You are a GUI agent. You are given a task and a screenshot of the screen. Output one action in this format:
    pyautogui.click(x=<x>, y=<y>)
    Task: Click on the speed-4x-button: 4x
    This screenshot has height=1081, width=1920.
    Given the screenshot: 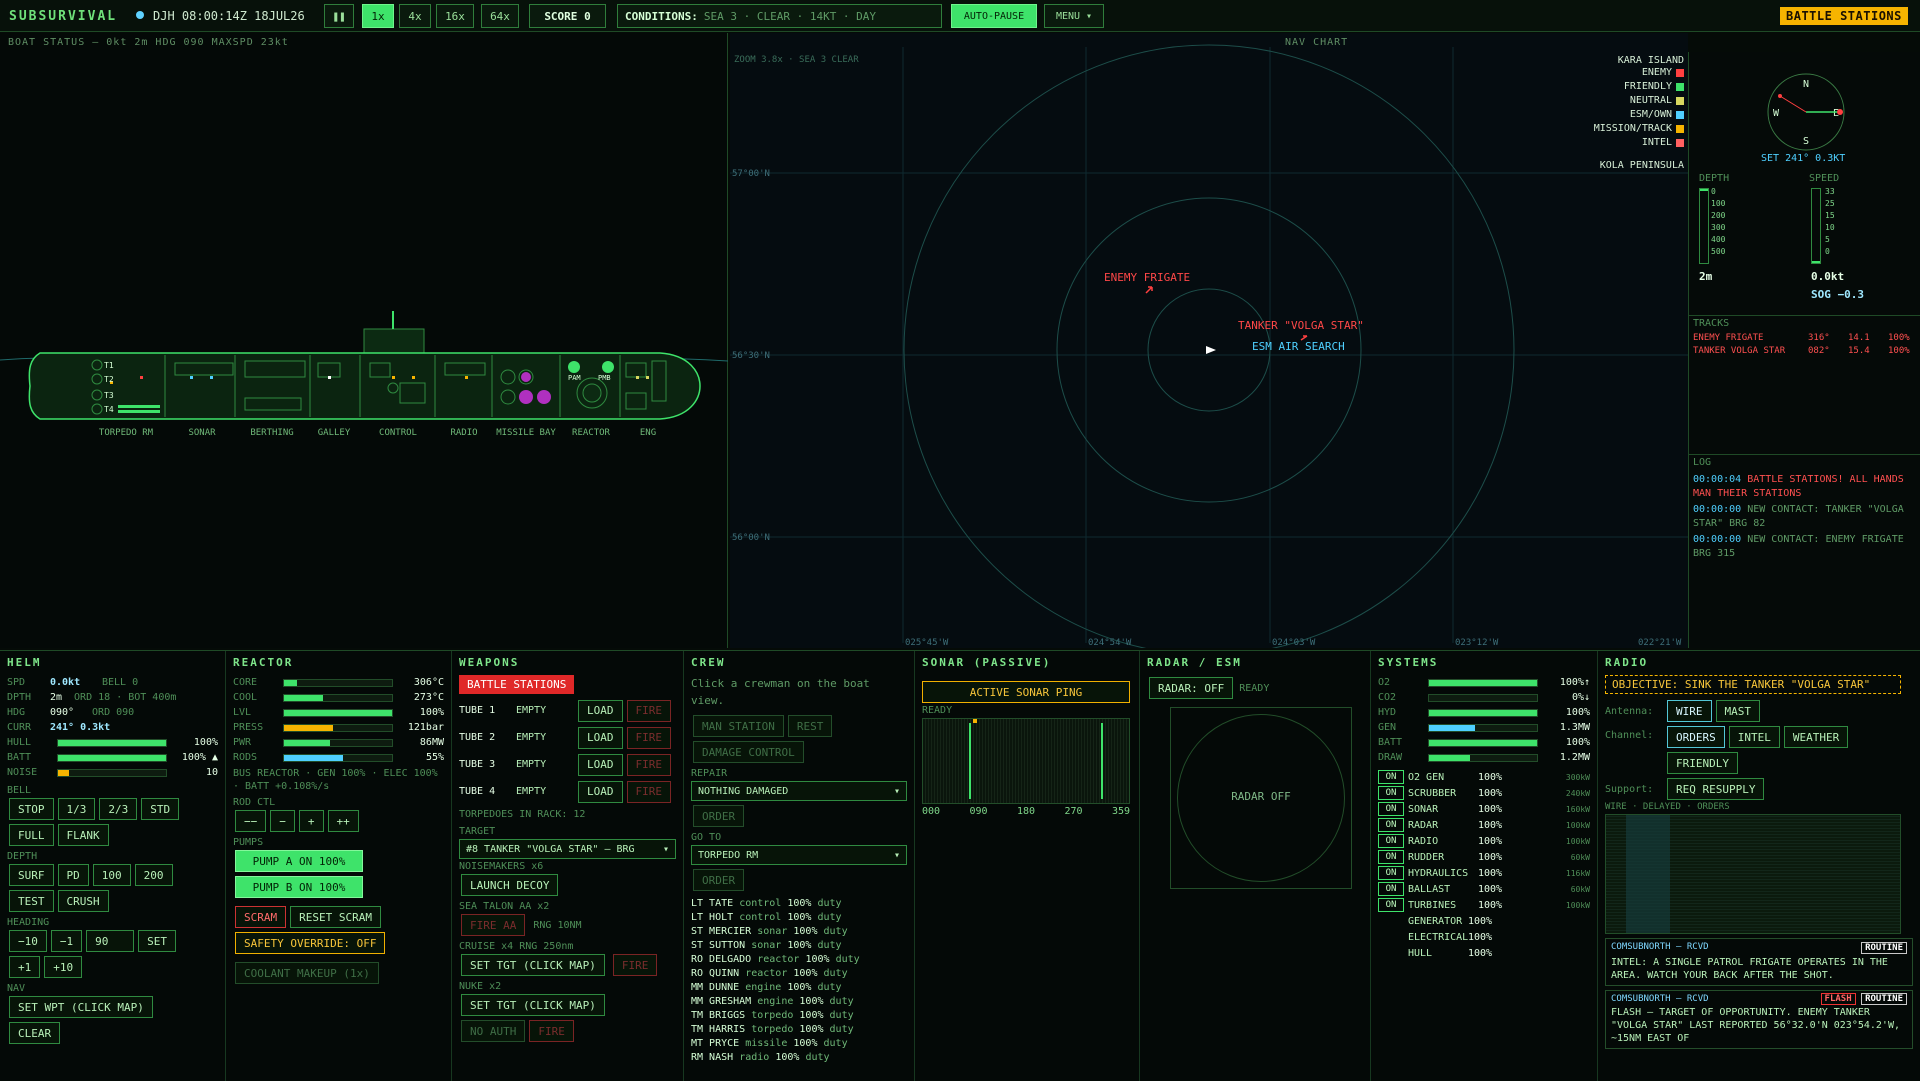 What is the action you would take?
    pyautogui.click(x=415, y=16)
    